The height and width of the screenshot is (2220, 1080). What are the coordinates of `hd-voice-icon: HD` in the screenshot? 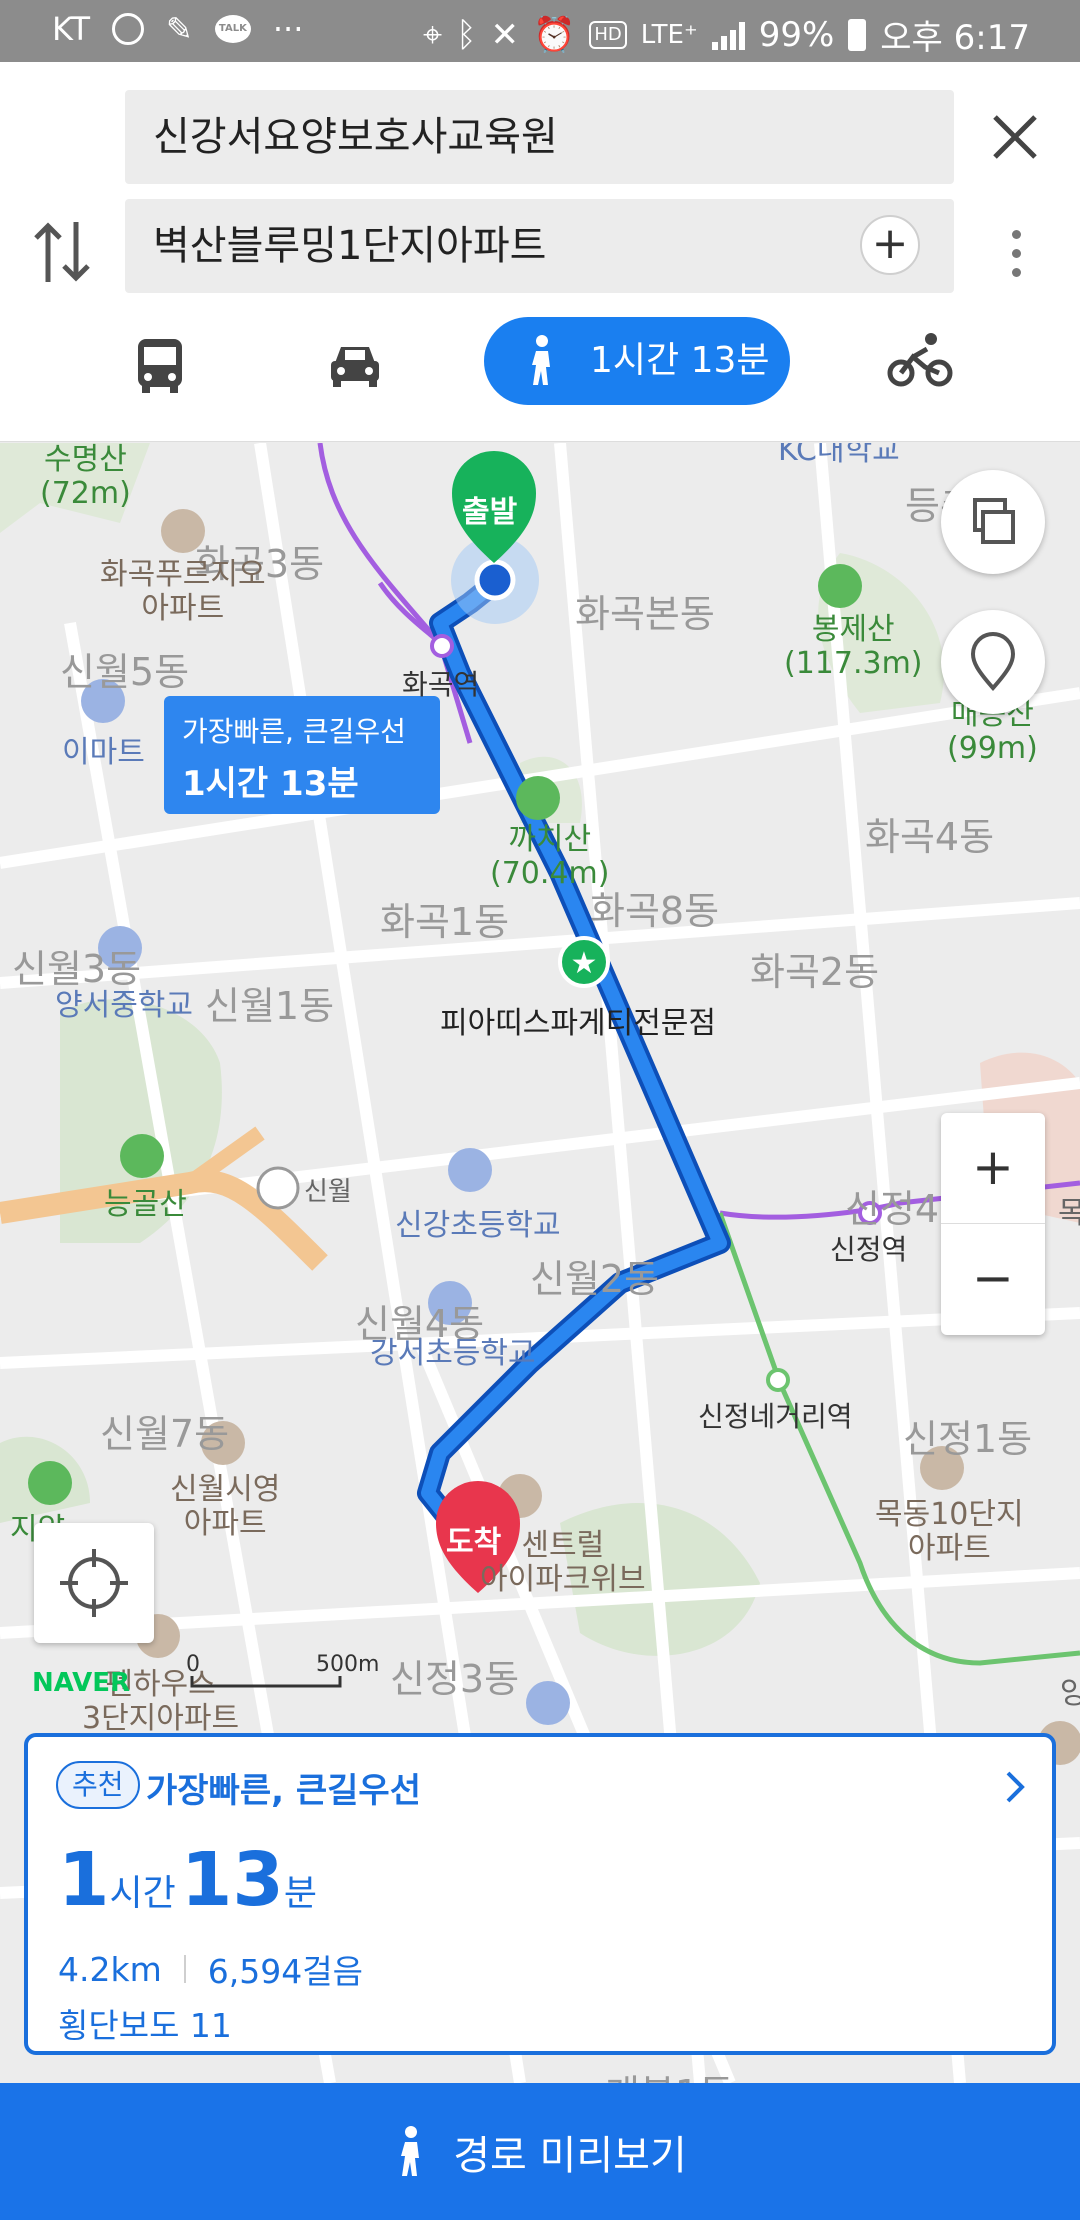 It's located at (608, 34).